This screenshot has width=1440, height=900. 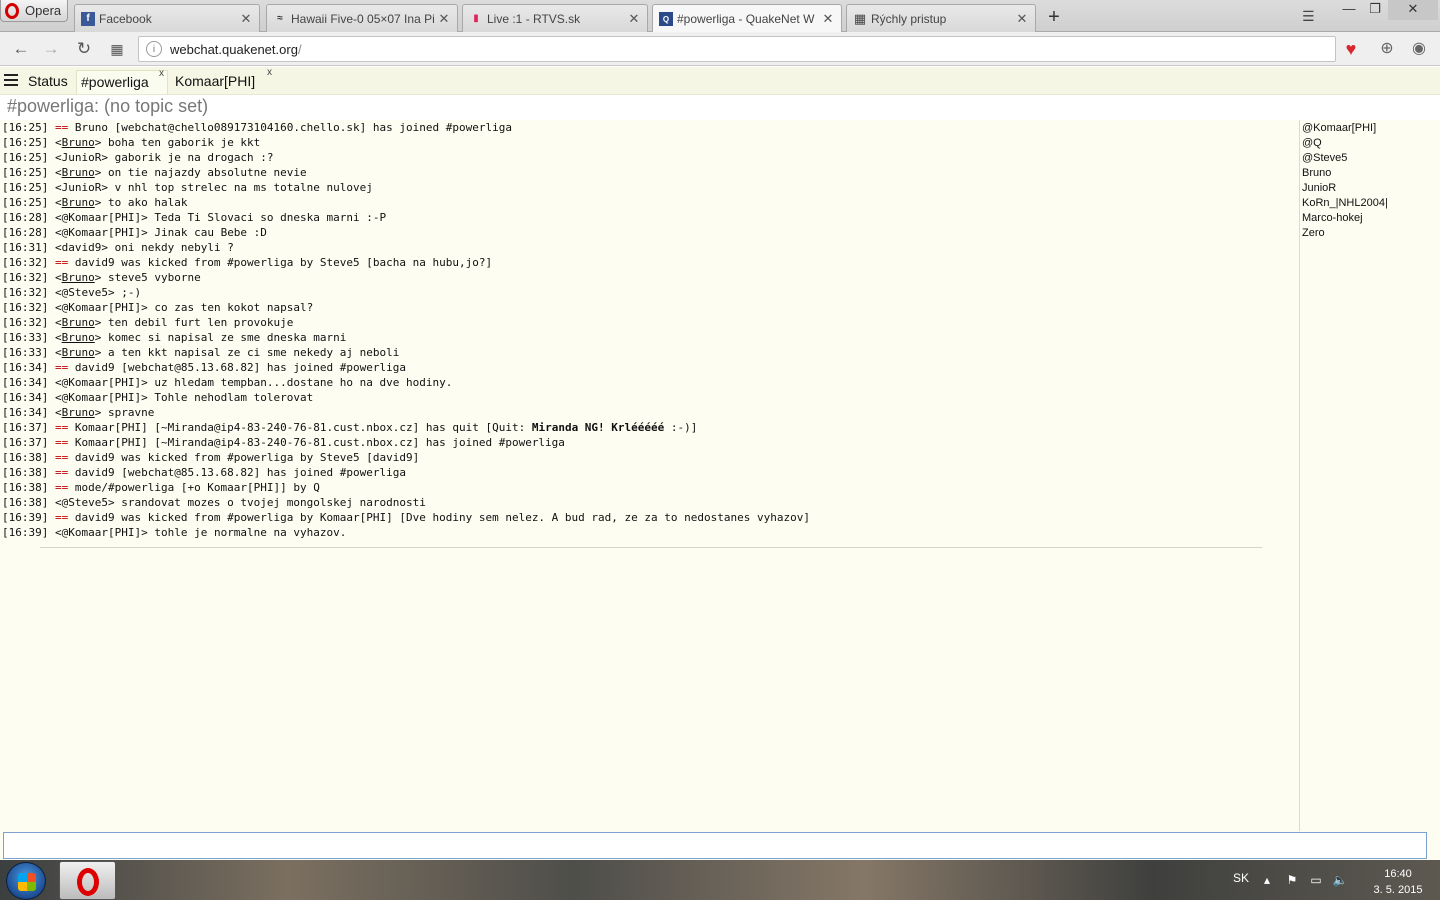 What do you see at coordinates (651, 547) in the screenshot?
I see `last-read-divider` at bounding box center [651, 547].